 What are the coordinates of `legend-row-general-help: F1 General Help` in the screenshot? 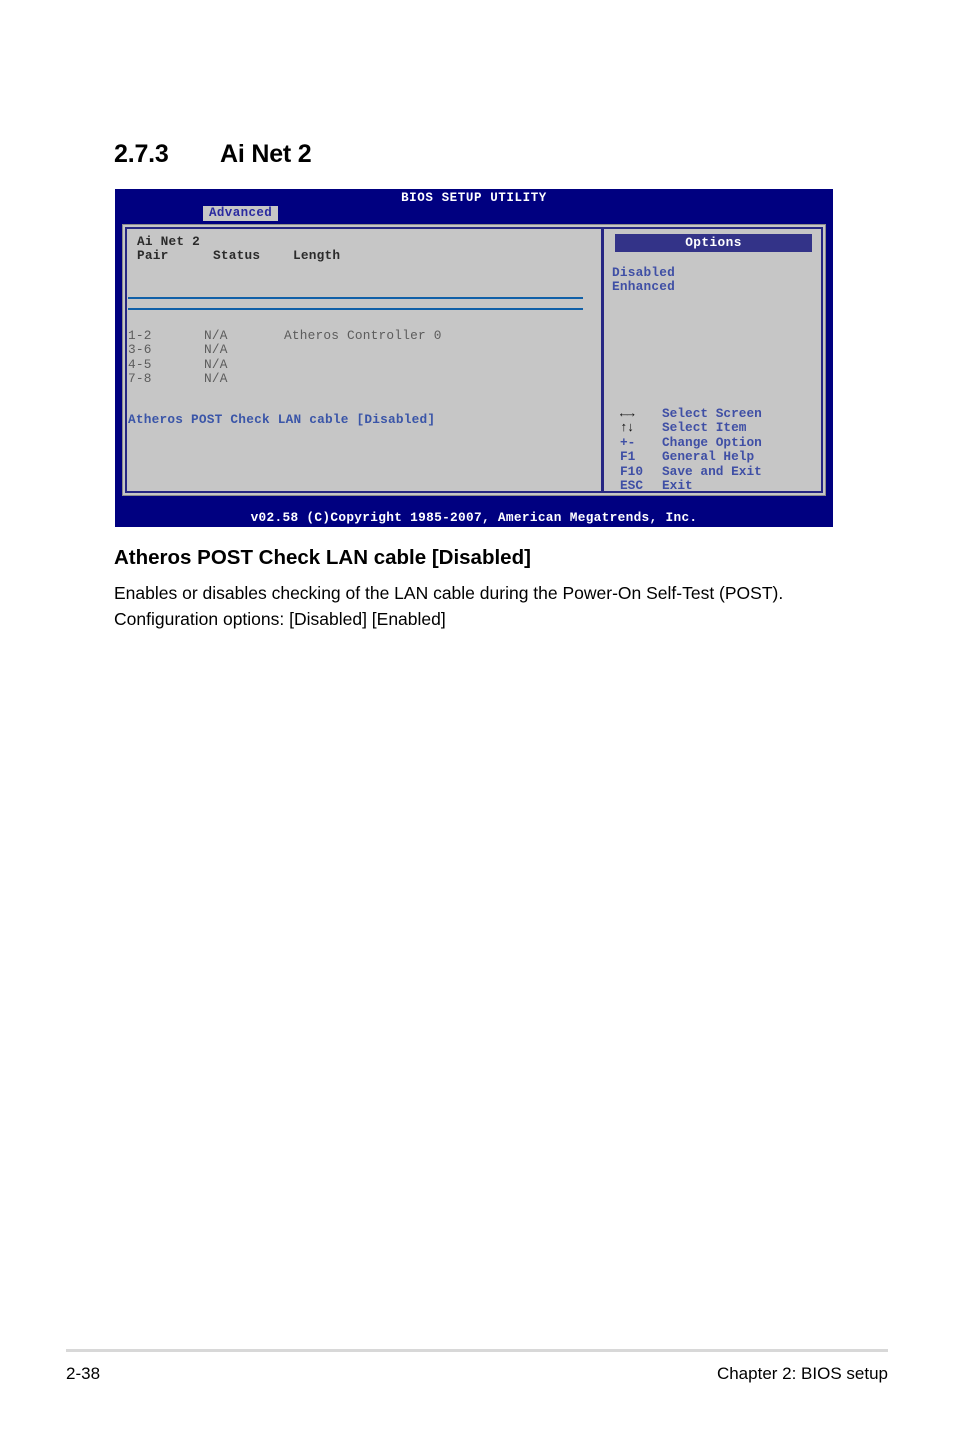 It's located at (691, 457).